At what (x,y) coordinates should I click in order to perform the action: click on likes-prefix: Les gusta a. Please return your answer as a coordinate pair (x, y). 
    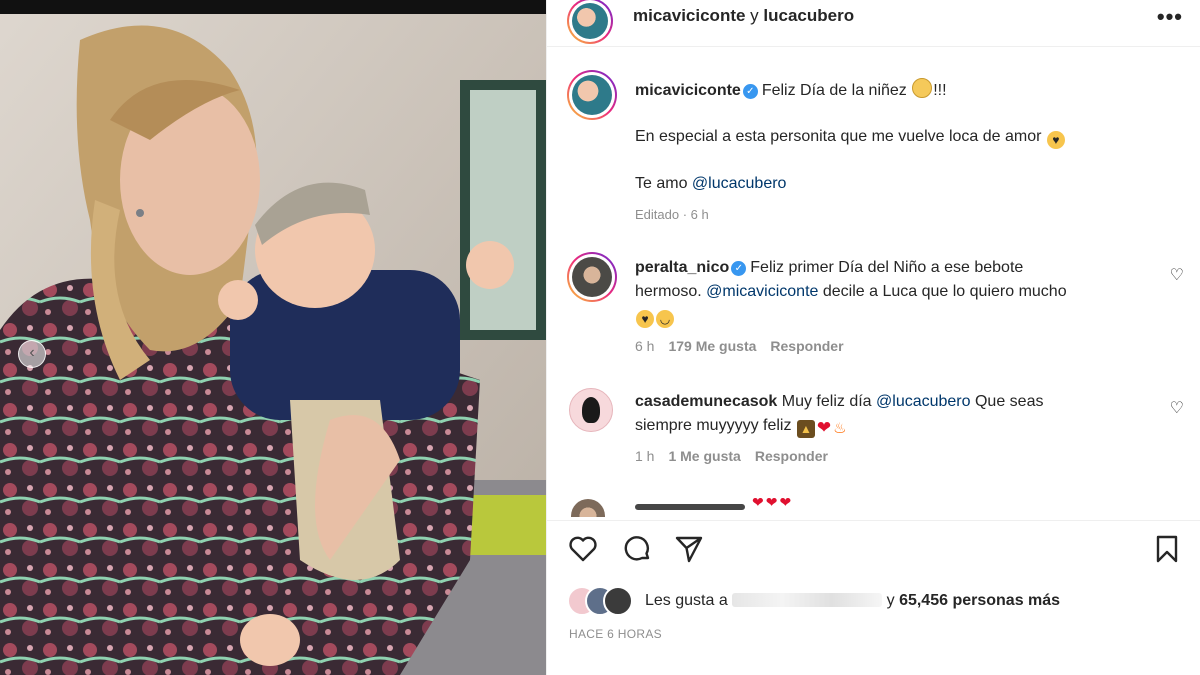
    Looking at the image, I should click on (689, 600).